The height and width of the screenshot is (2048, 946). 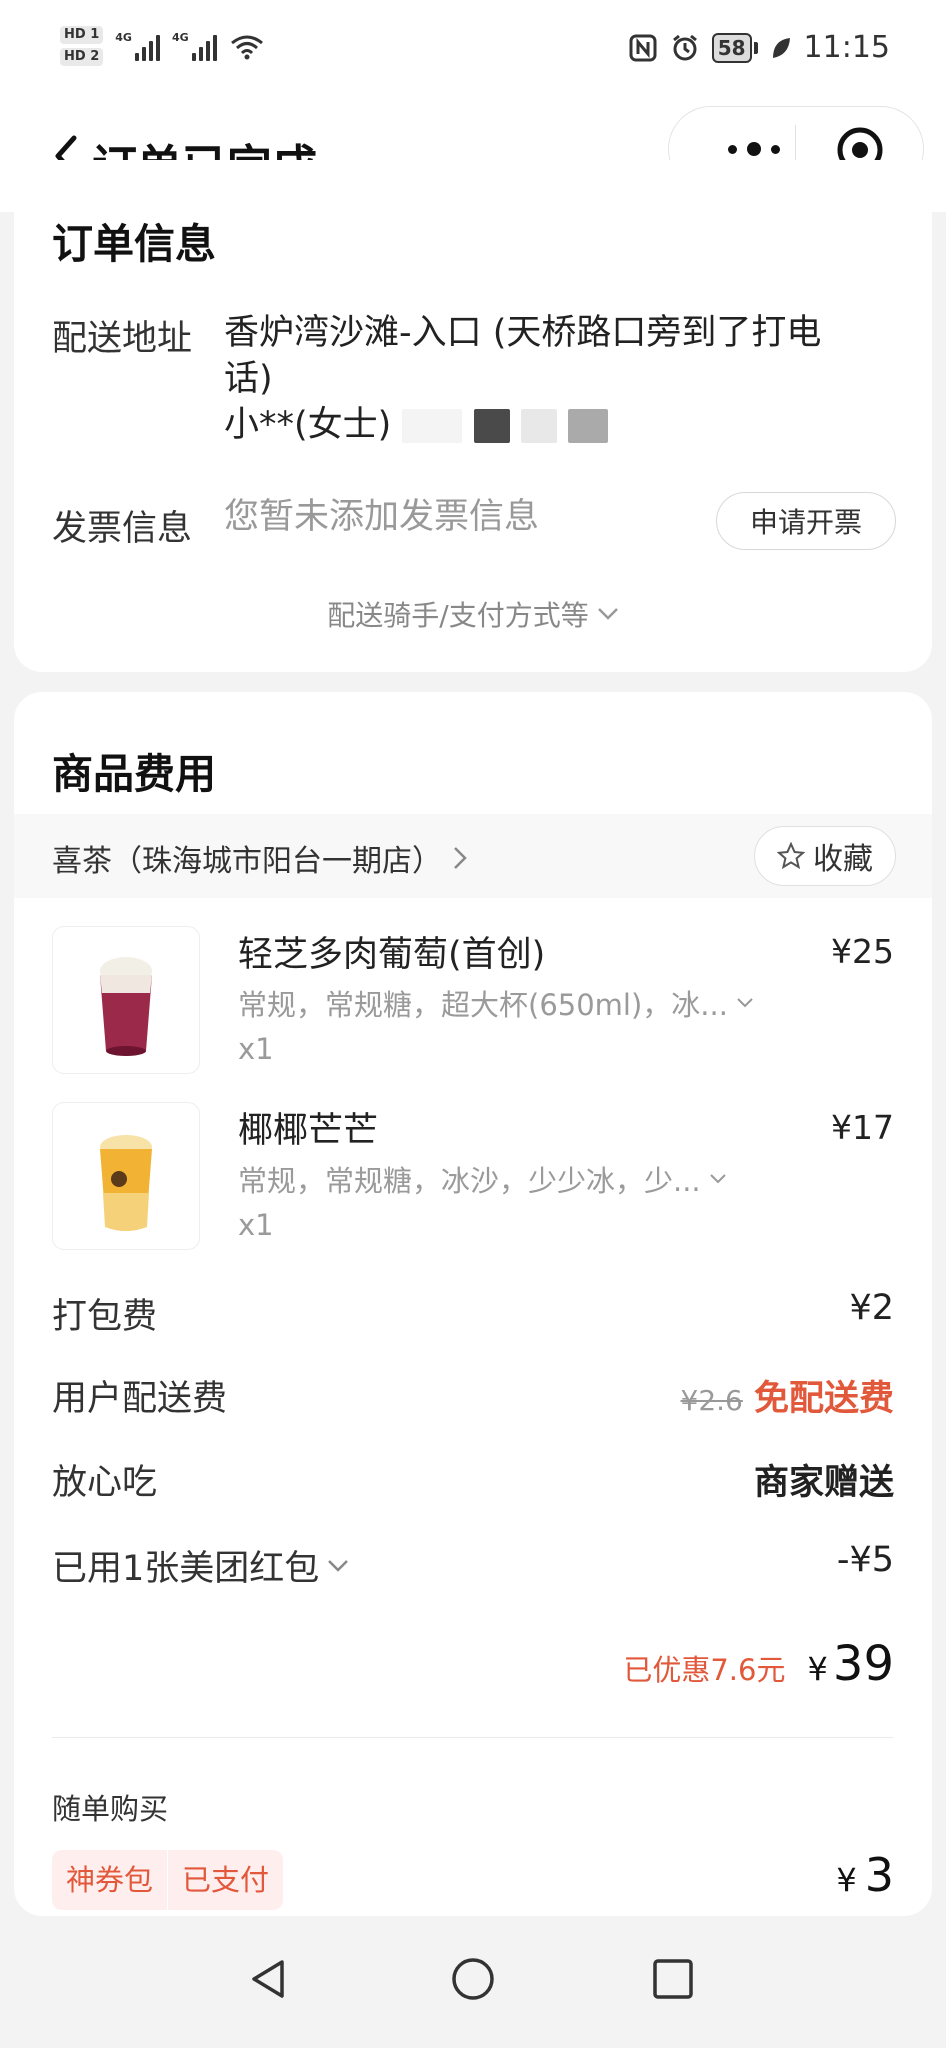 I want to click on contact-row: 小**(女士), so click(x=522, y=425).